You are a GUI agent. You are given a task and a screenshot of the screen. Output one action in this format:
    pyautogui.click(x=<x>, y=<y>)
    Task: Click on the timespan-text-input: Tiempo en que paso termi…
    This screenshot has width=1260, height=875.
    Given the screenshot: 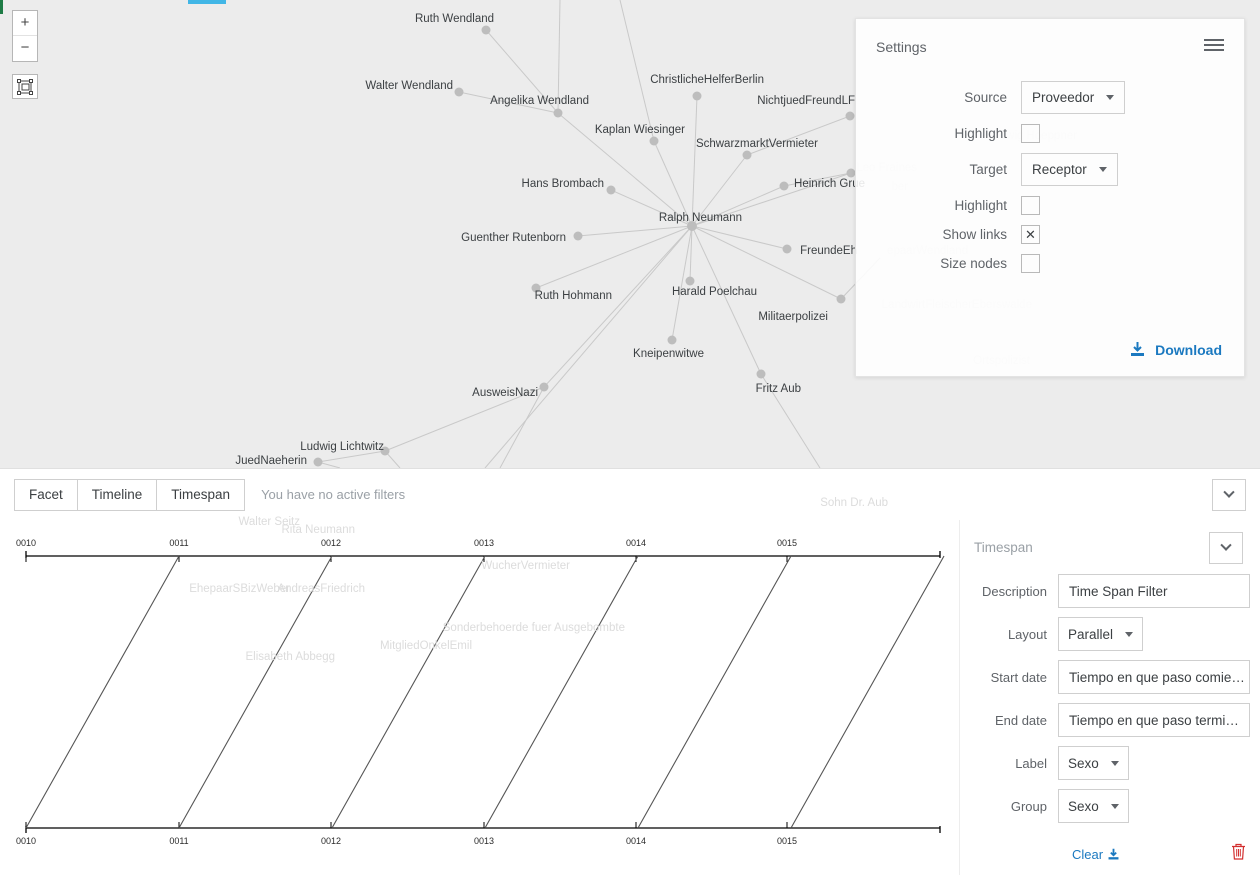 What is the action you would take?
    pyautogui.click(x=1154, y=720)
    